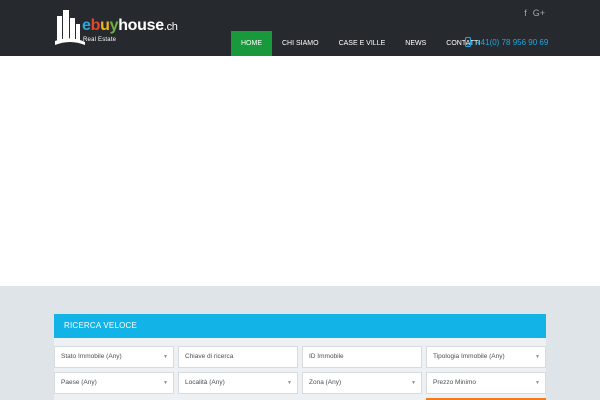  I want to click on facebook-icon: f, so click(525, 13).